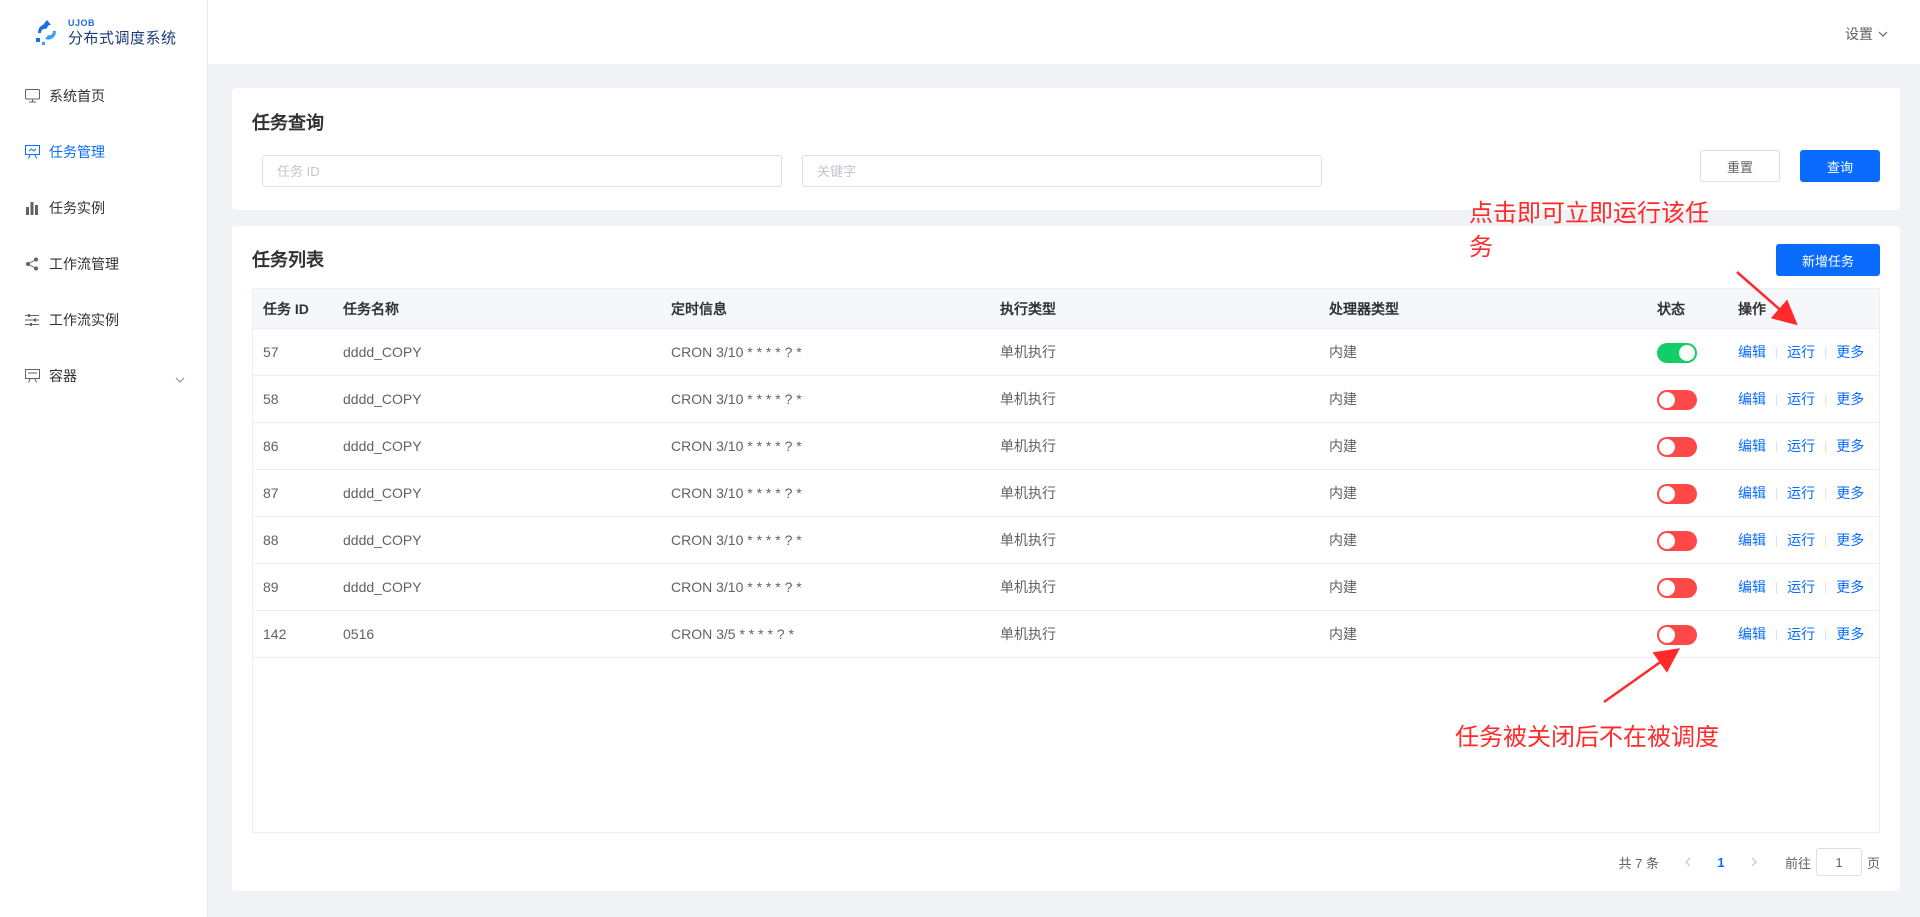 The height and width of the screenshot is (917, 1920). Describe the element at coordinates (371, 309) in the screenshot. I see `column-header-name: 任务名称` at that location.